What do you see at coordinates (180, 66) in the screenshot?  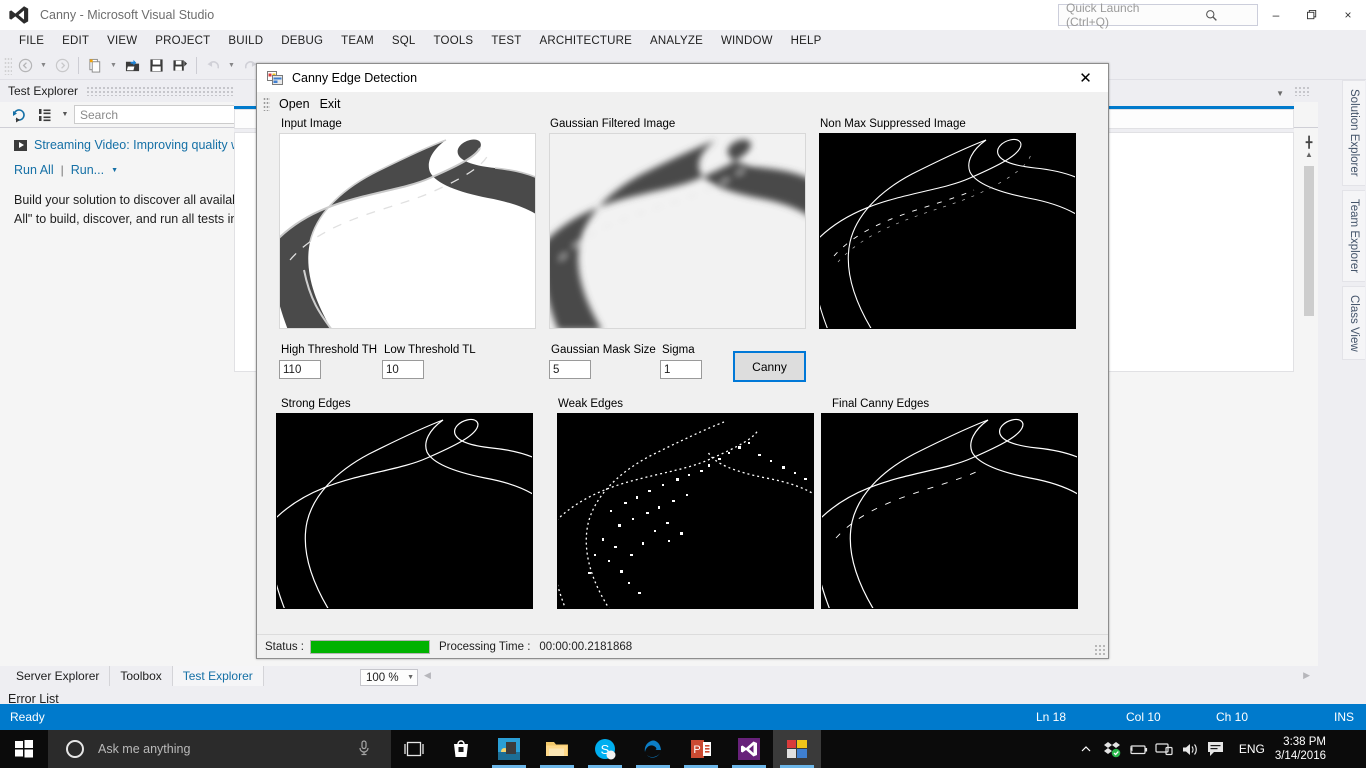 I see `save-all-icon` at bounding box center [180, 66].